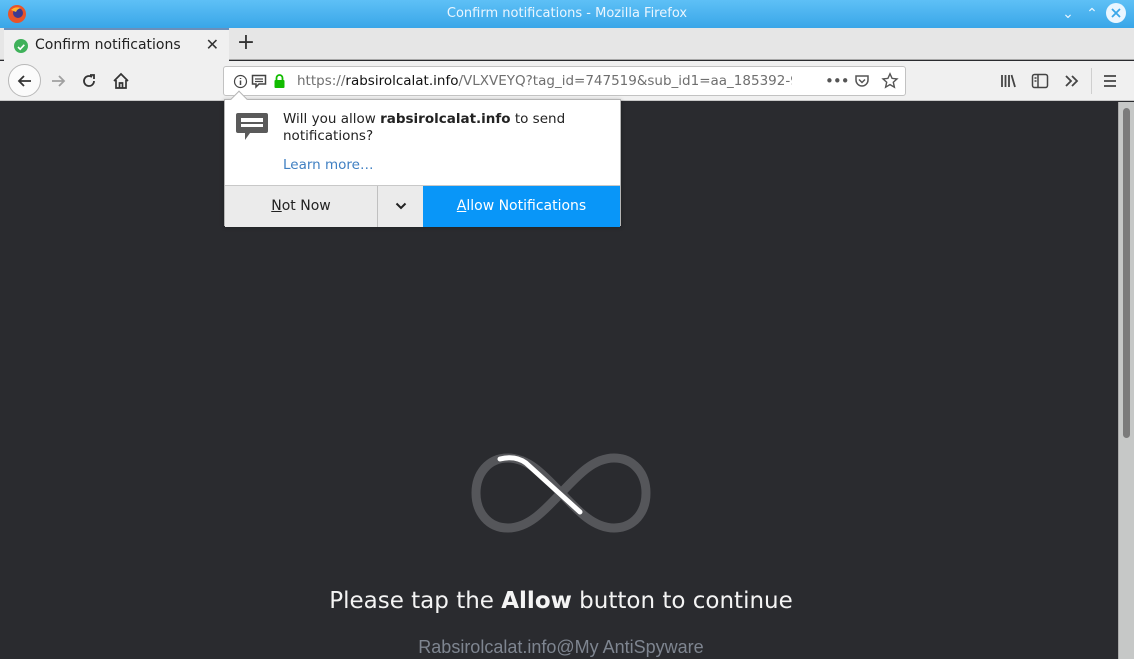 The width and height of the screenshot is (1134, 659). I want to click on home-button, so click(121, 81).